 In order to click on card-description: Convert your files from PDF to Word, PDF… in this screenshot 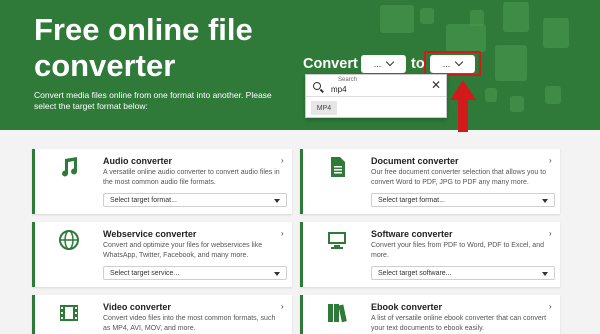, I will do `click(457, 250)`.